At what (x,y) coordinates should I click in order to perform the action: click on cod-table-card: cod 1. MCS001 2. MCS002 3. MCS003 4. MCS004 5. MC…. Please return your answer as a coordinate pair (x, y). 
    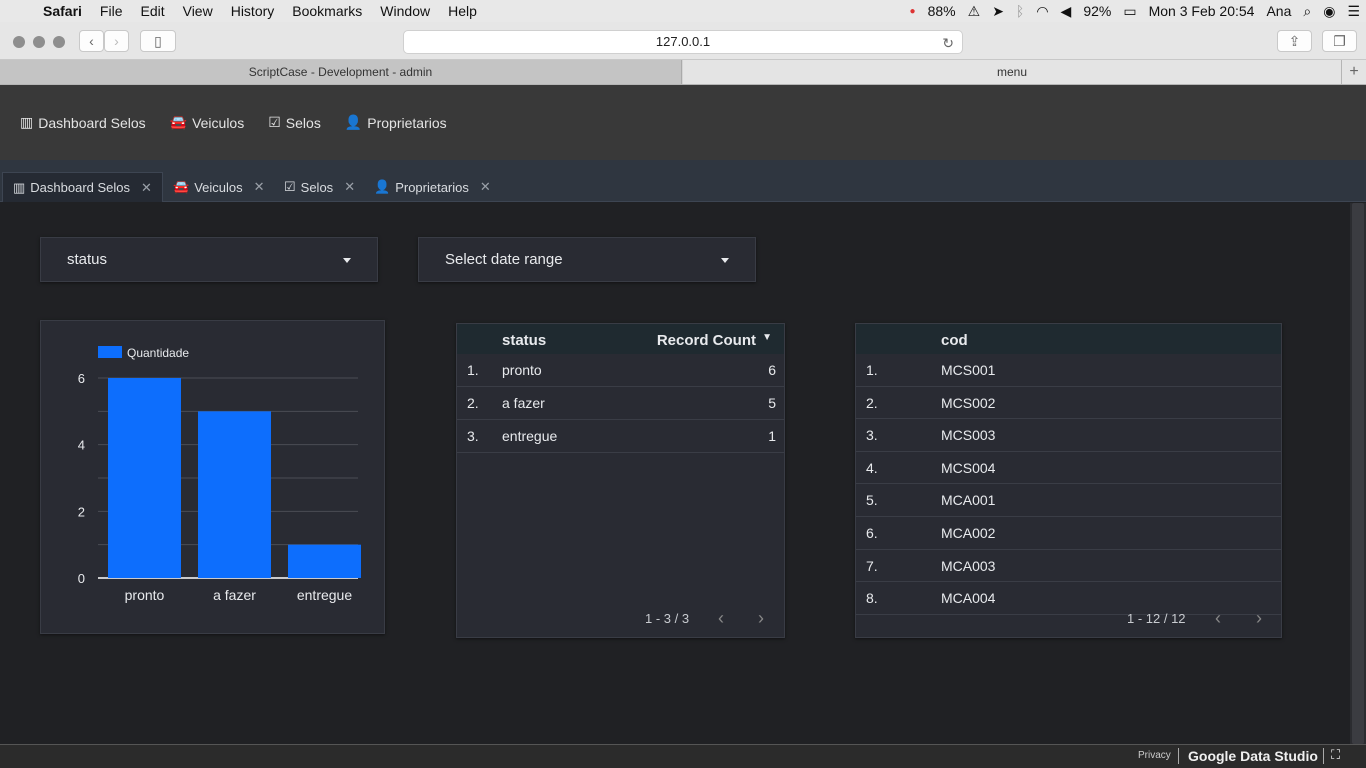
    Looking at the image, I should click on (1068, 480).